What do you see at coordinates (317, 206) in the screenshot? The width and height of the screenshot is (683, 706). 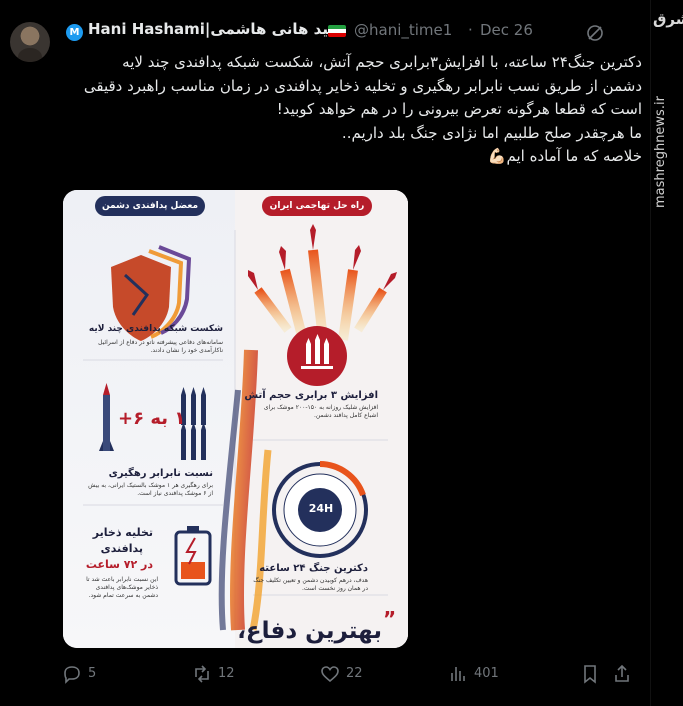 I see `pill-offensive-solution: راه حل تهاجمی ایران` at bounding box center [317, 206].